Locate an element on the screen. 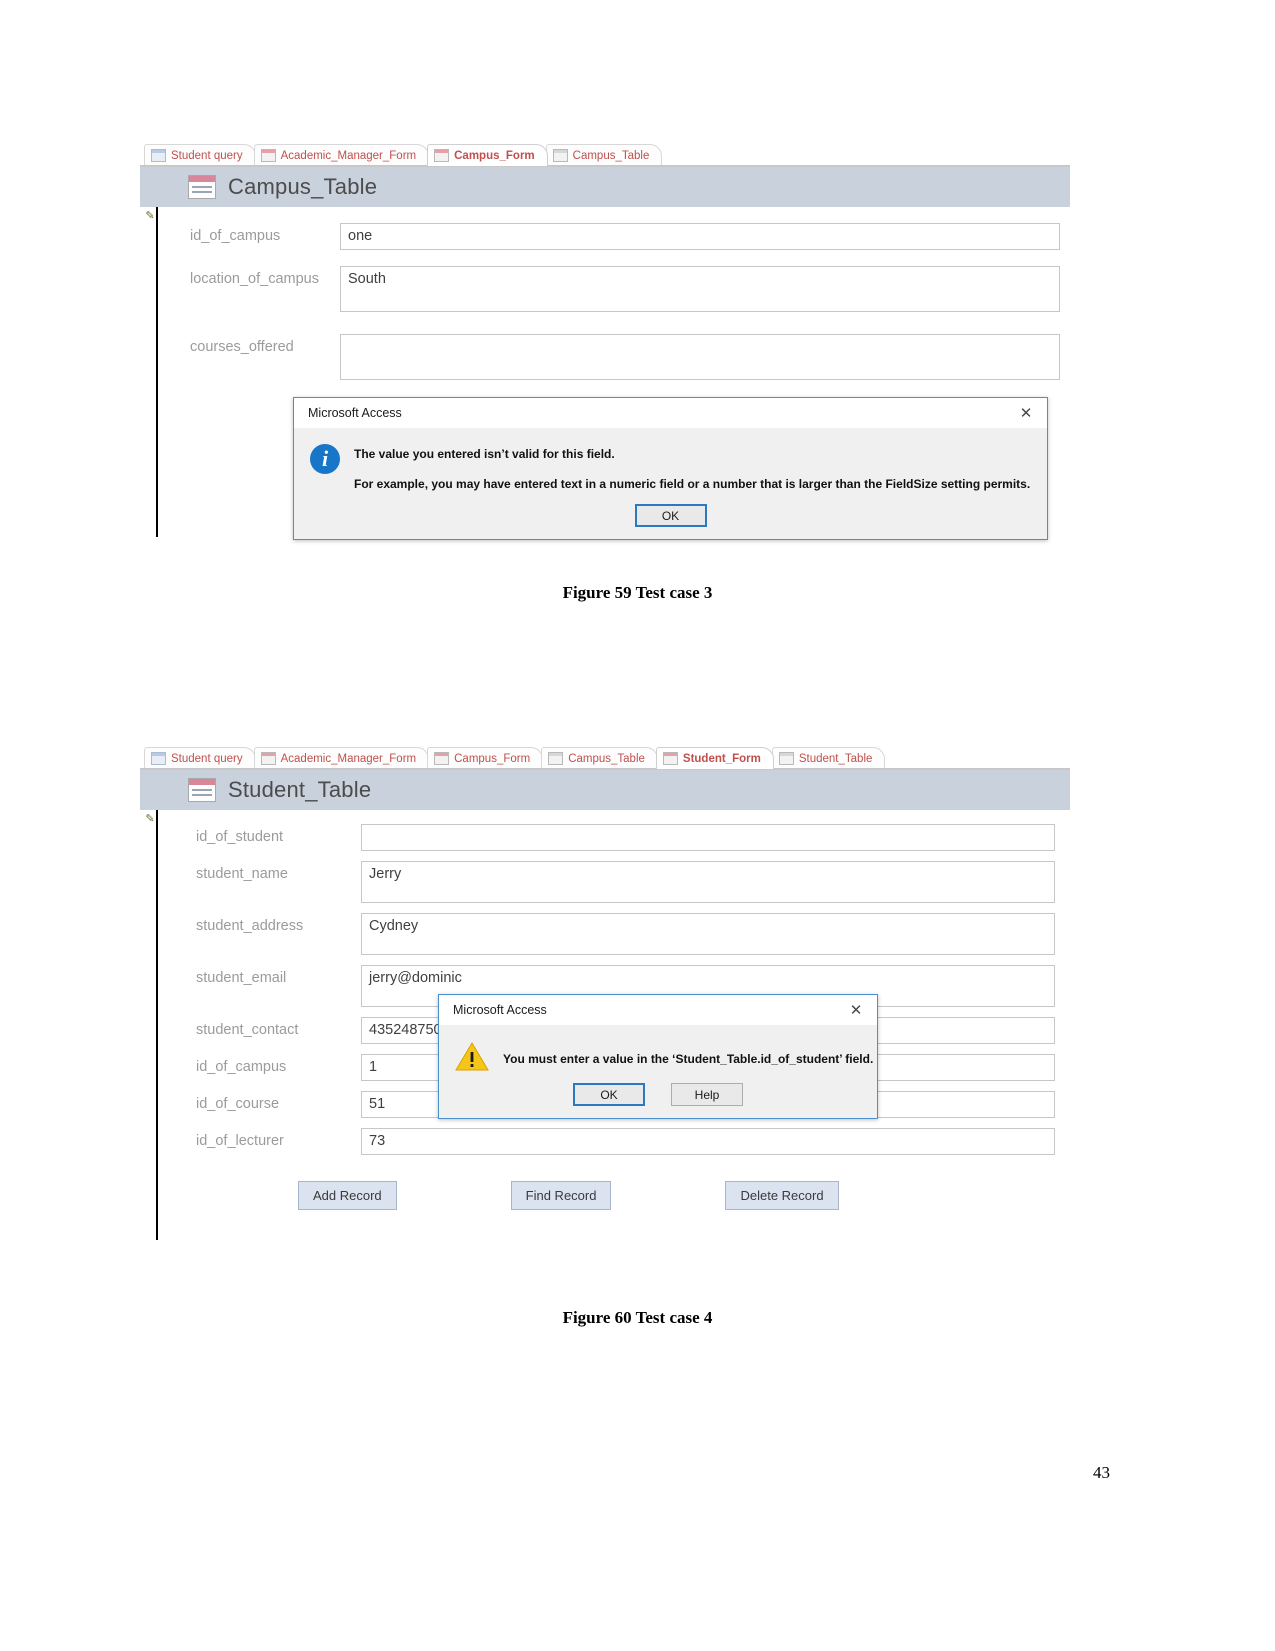 The image size is (1275, 1651). figure-caption-60: Figure 60 Test case 4 is located at coordinates (637, 1317).